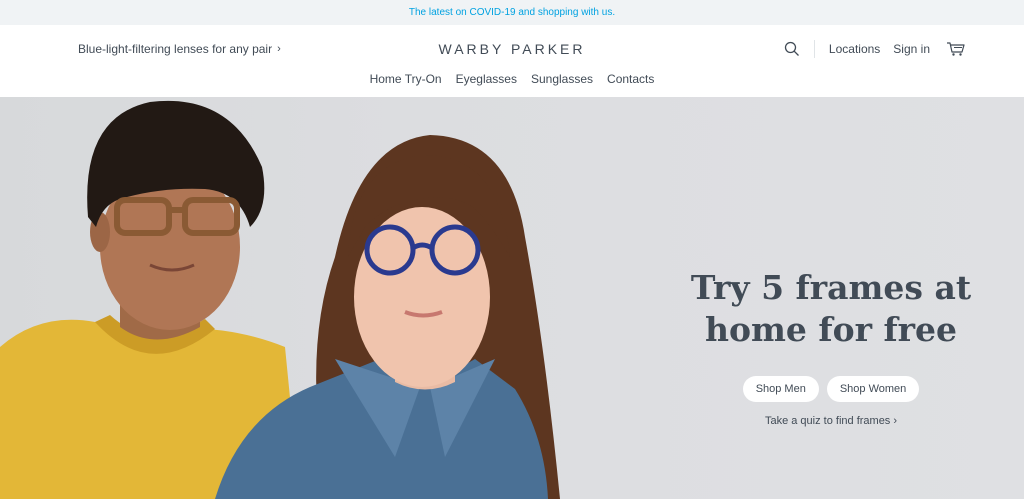 This screenshot has width=1024, height=499. Describe the element at coordinates (956, 49) in the screenshot. I see `cart-icon` at that location.